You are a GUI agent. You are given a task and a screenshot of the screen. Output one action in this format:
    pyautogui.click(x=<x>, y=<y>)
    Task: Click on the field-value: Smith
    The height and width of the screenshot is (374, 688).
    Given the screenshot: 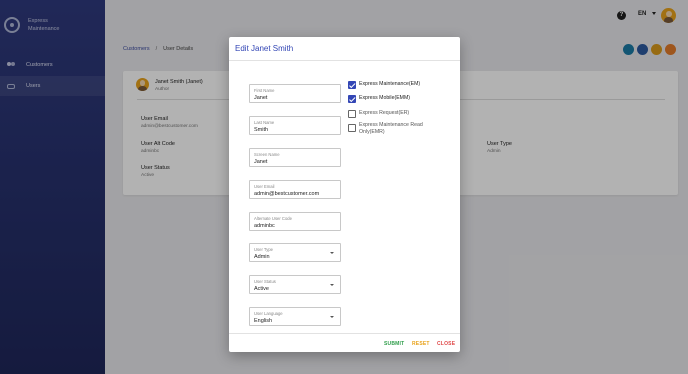 What is the action you would take?
    pyautogui.click(x=261, y=130)
    